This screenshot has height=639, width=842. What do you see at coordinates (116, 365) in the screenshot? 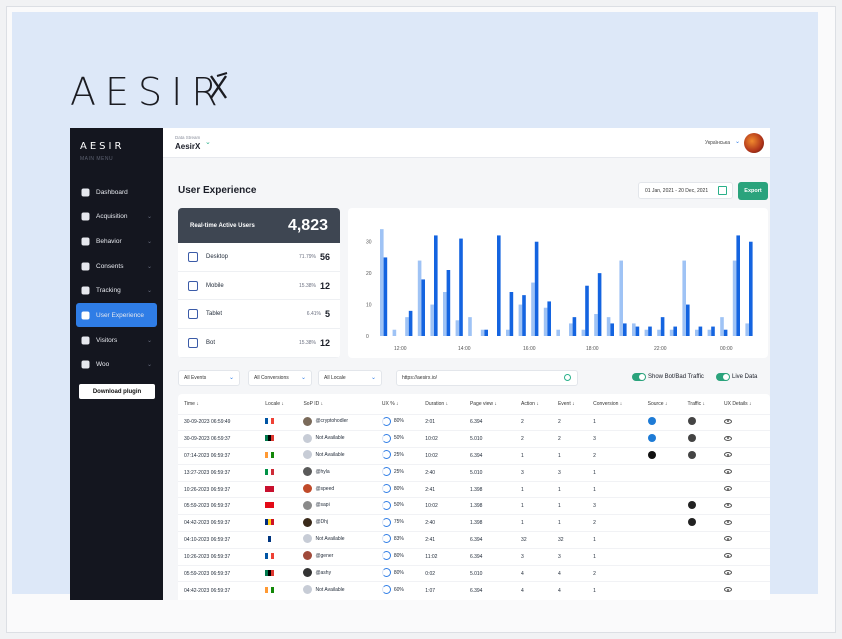
I see `sidebar-item-woo: Woo ⌄` at bounding box center [116, 365].